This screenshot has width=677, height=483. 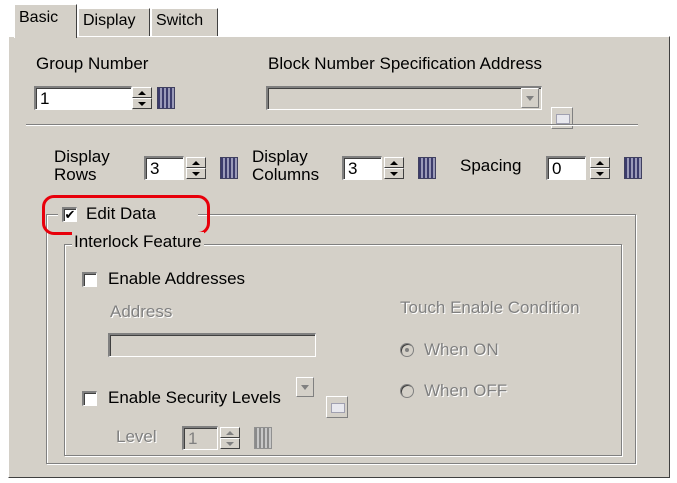 What do you see at coordinates (141, 311) in the screenshot?
I see `address-label: Address` at bounding box center [141, 311].